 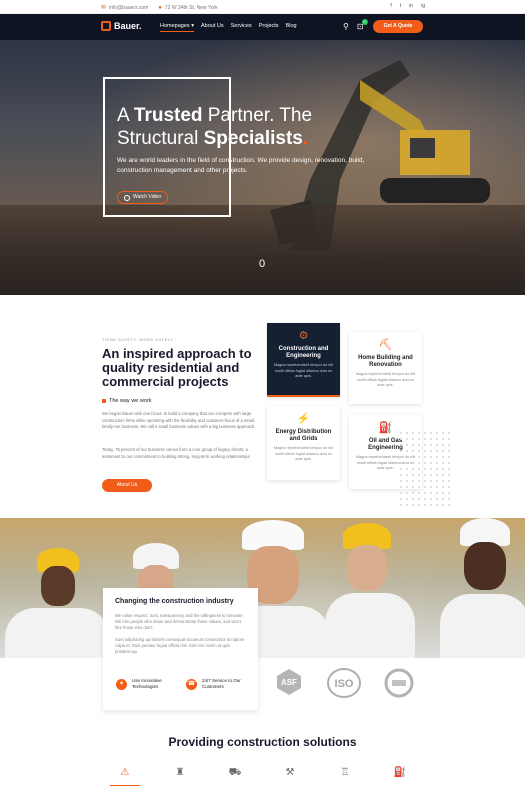 I want to click on solutions-title: Providing construction solutions, so click(x=262, y=742).